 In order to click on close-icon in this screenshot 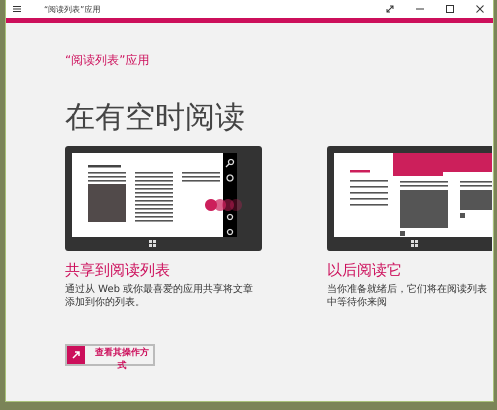, I will do `click(480, 9)`.